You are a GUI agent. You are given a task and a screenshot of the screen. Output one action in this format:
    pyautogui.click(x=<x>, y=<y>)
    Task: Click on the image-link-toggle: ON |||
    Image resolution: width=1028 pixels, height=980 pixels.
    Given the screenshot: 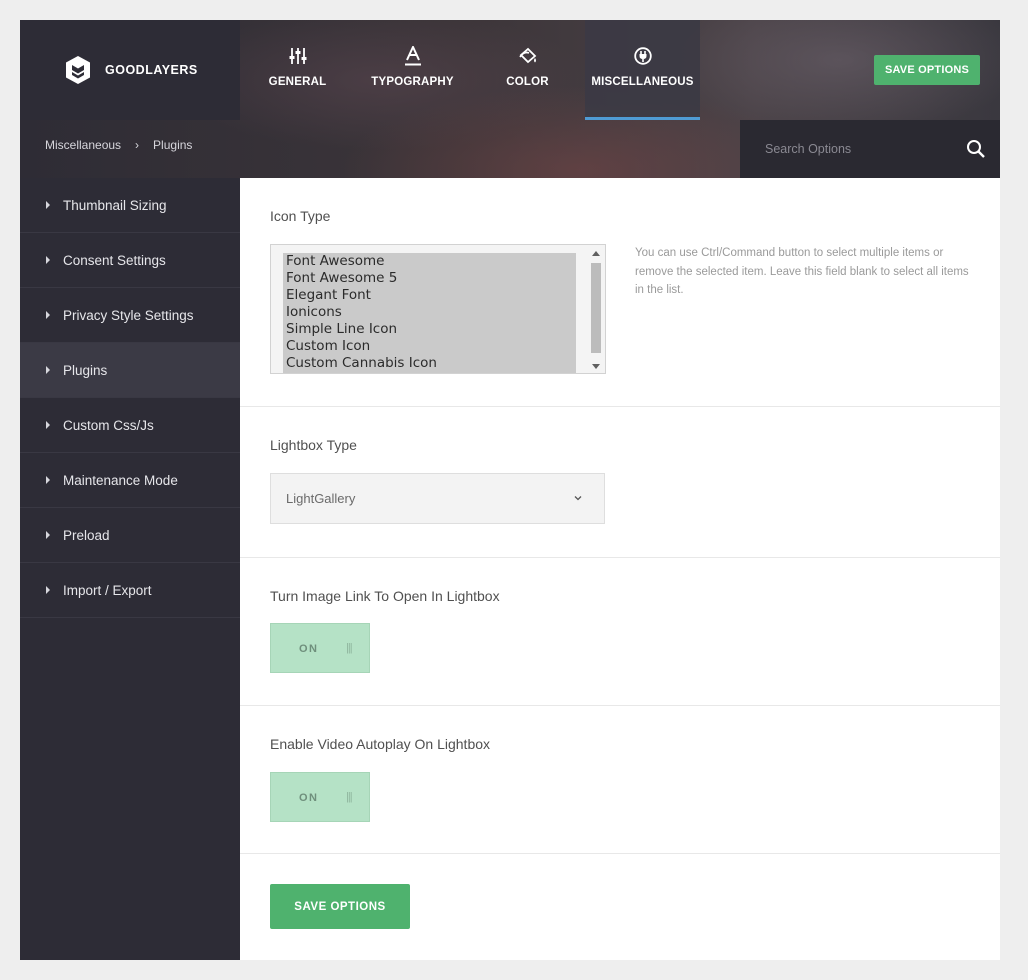 What is the action you would take?
    pyautogui.click(x=320, y=648)
    